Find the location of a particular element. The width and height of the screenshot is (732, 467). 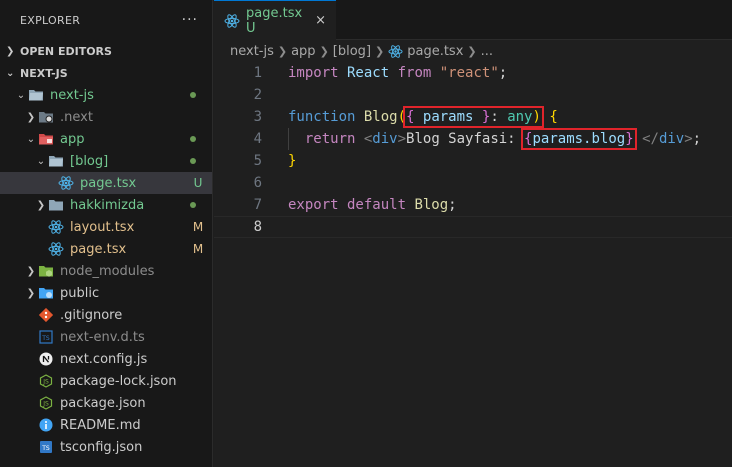

tree-item-label: .gitignore is located at coordinates (91, 315).